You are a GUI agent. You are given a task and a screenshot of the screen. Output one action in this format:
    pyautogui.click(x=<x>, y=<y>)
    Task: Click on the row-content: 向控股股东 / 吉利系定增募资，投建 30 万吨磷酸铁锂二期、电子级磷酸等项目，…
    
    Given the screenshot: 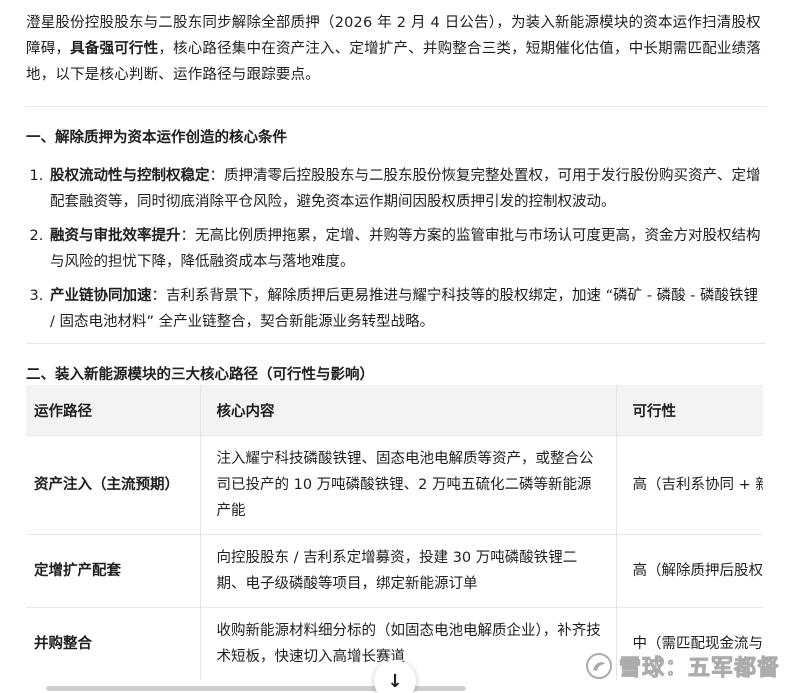 What is the action you would take?
    pyautogui.click(x=408, y=571)
    